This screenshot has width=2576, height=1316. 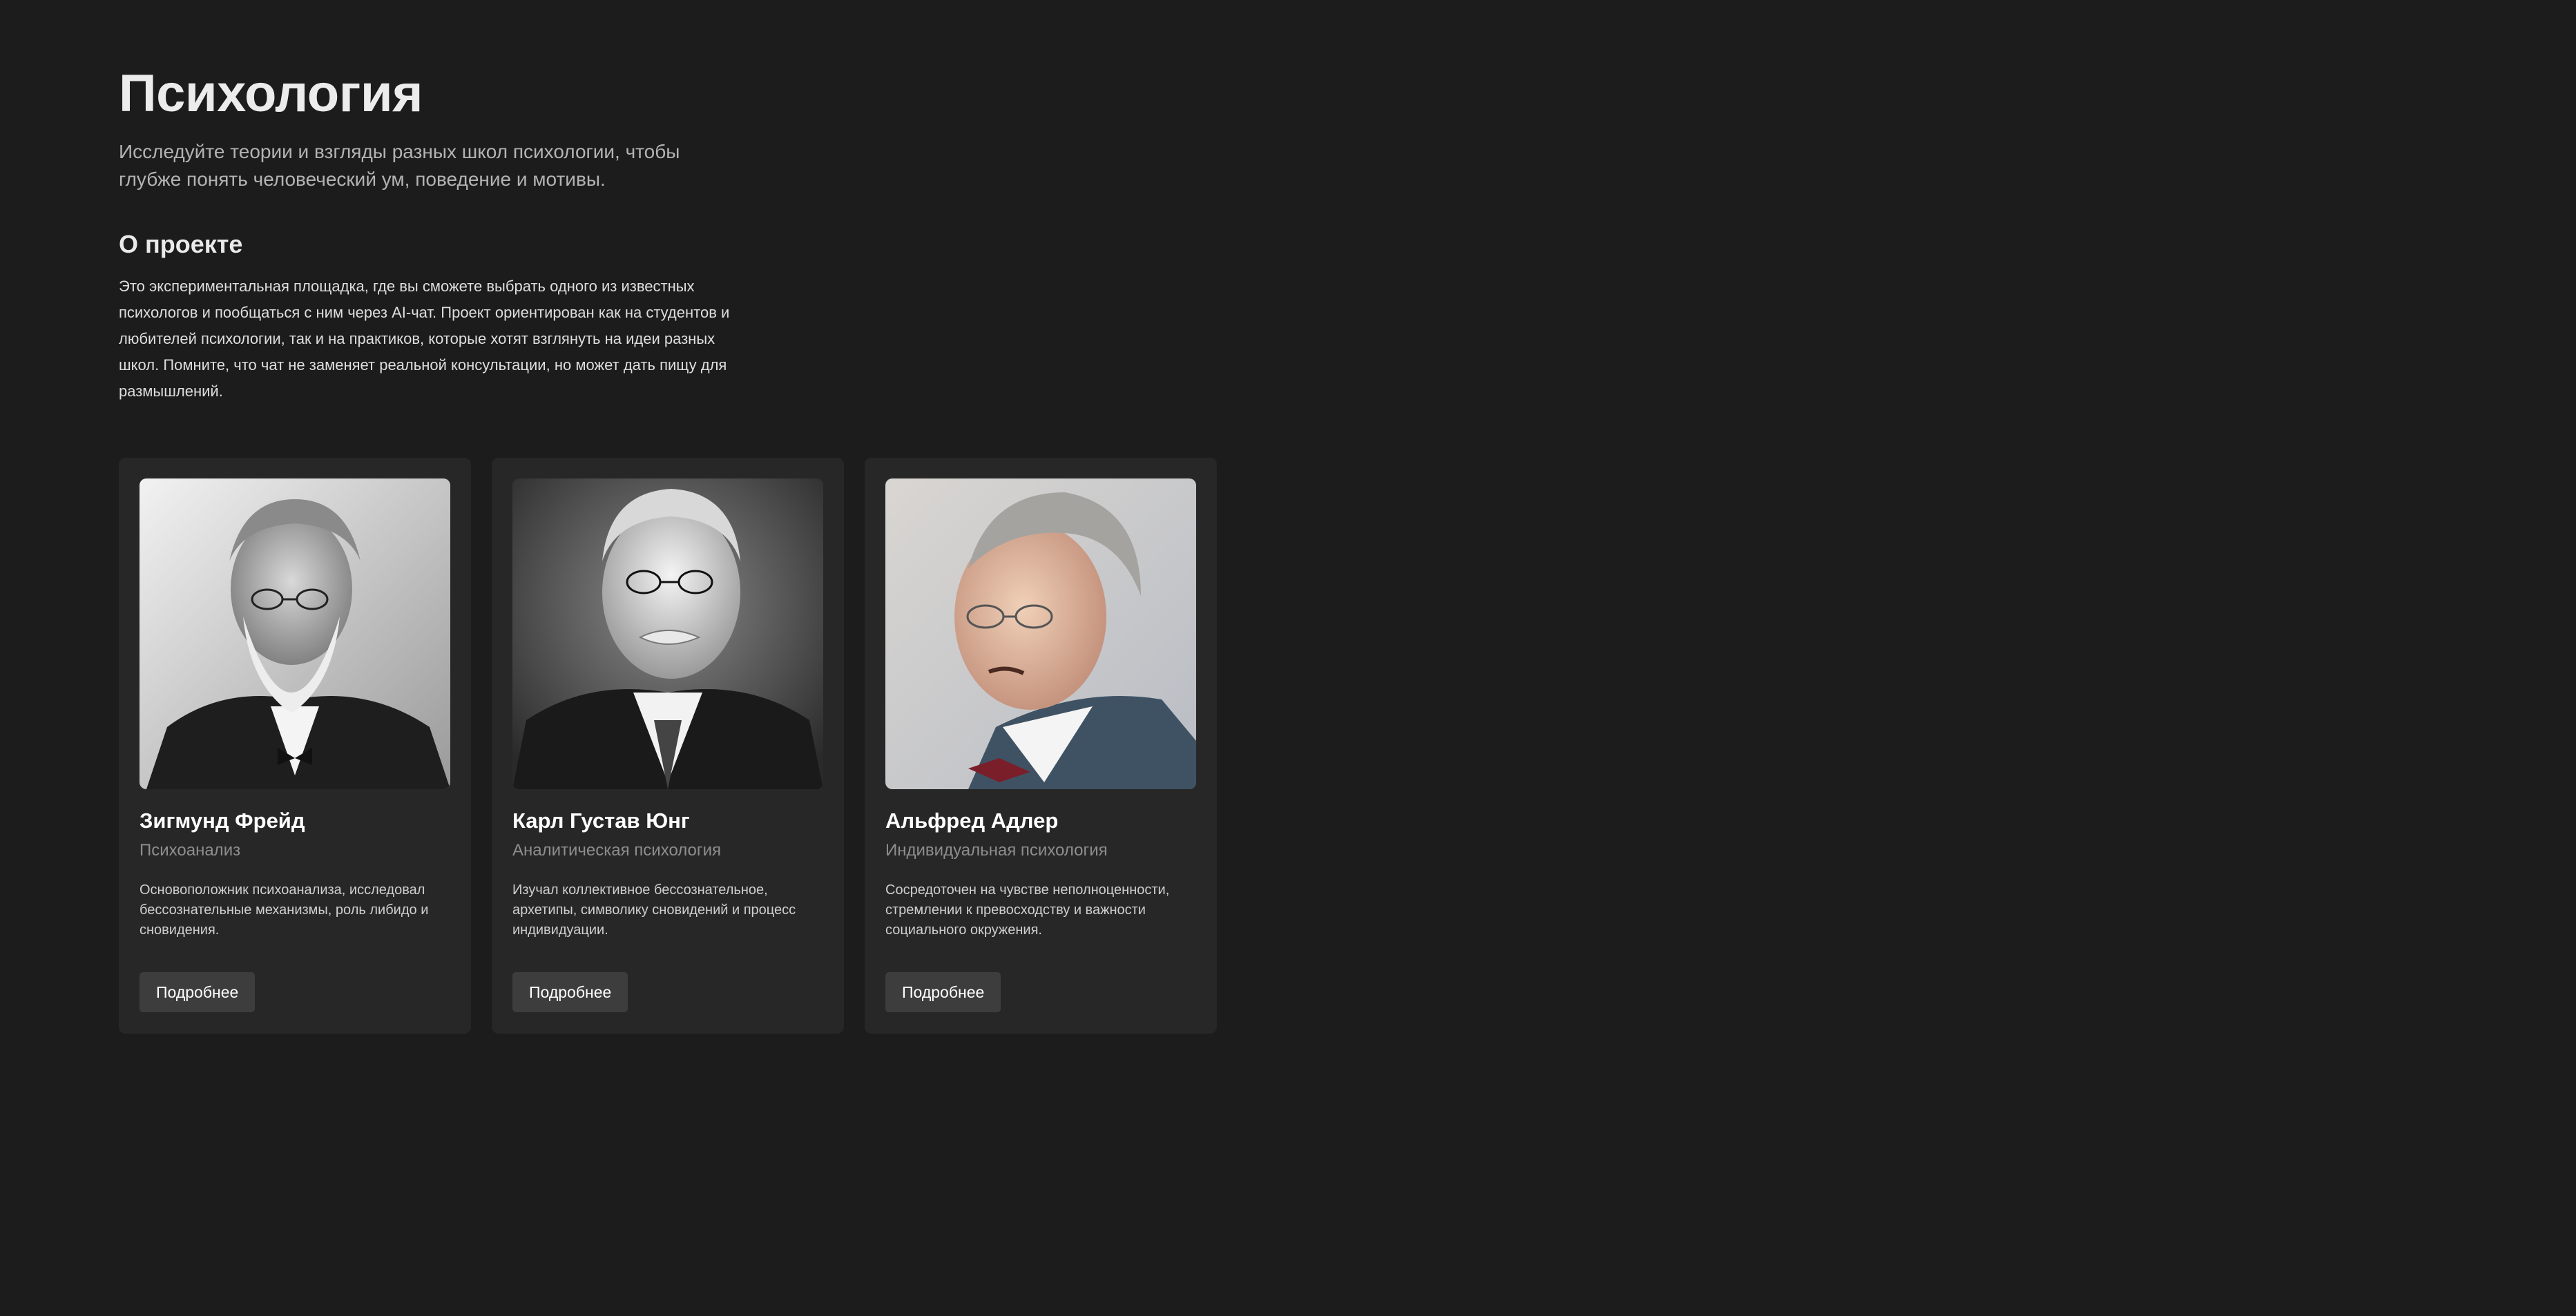 I want to click on card-school: Аналитическая психология, so click(x=617, y=850).